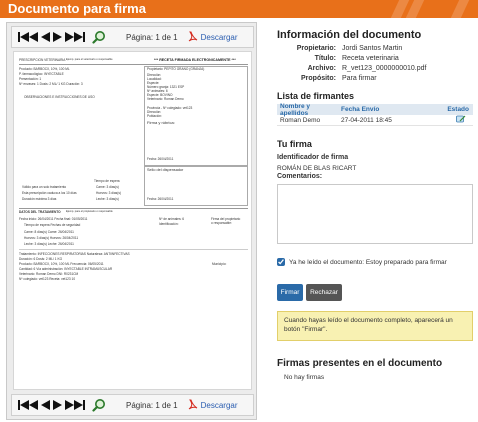  I want to click on doc-bottom-row: Nº colegiado: vet123 Receta: vet123 10, so click(47, 279).